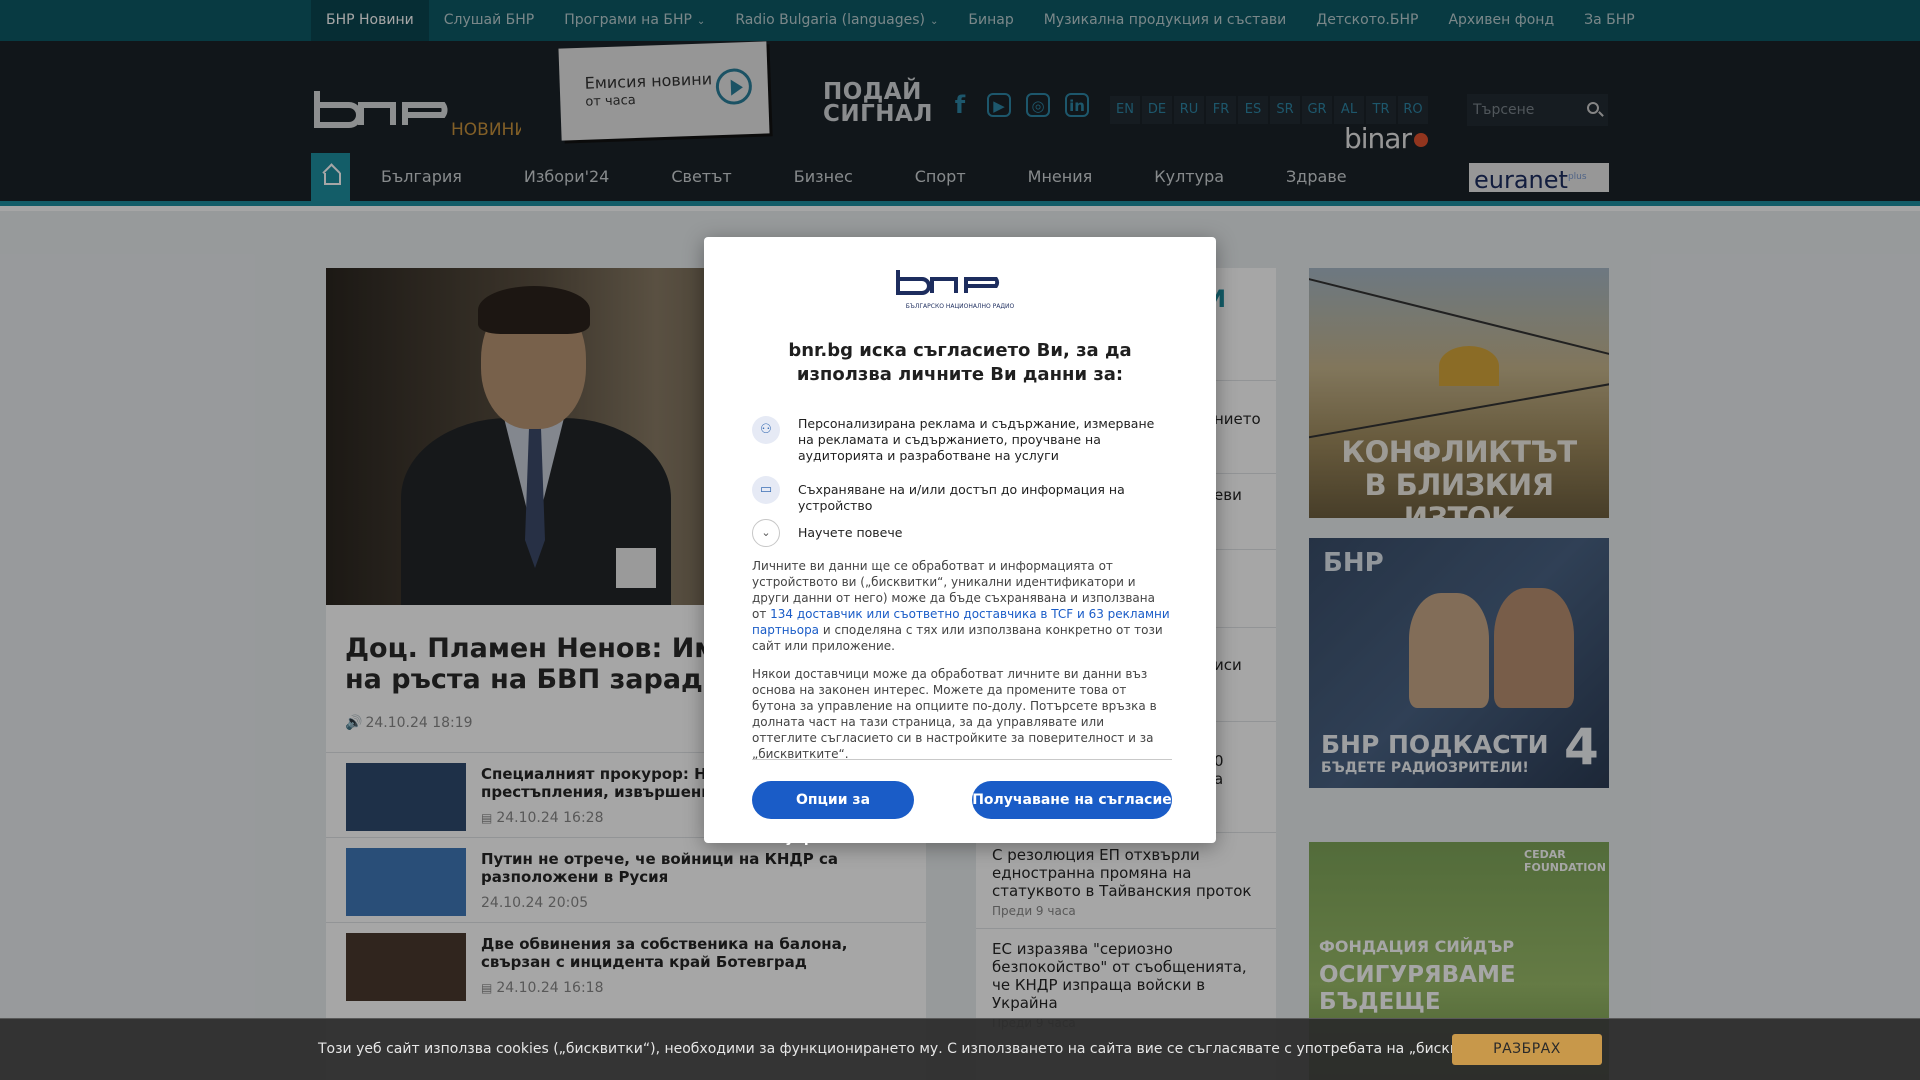  Describe the element at coordinates (766, 430) in the screenshot. I see `person-icon: ⚇` at that location.